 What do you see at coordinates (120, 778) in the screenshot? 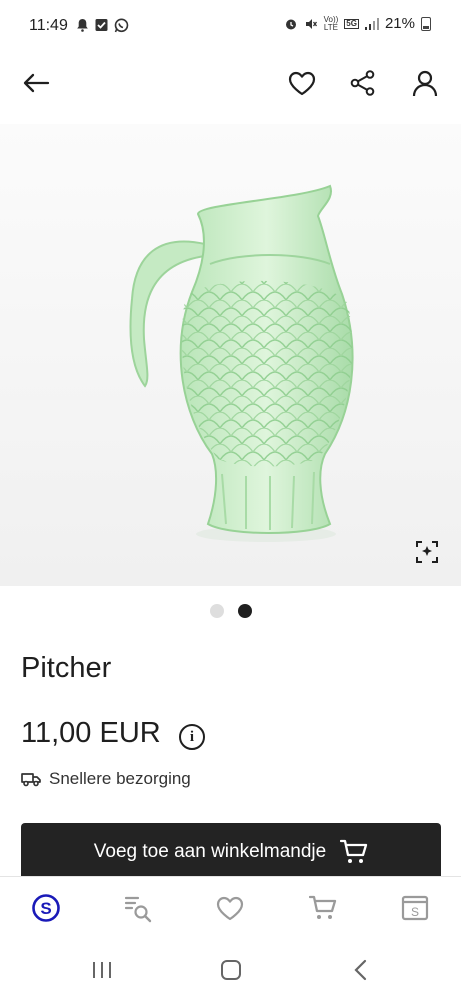
I see `delivery-label: Snellere bezorging` at bounding box center [120, 778].